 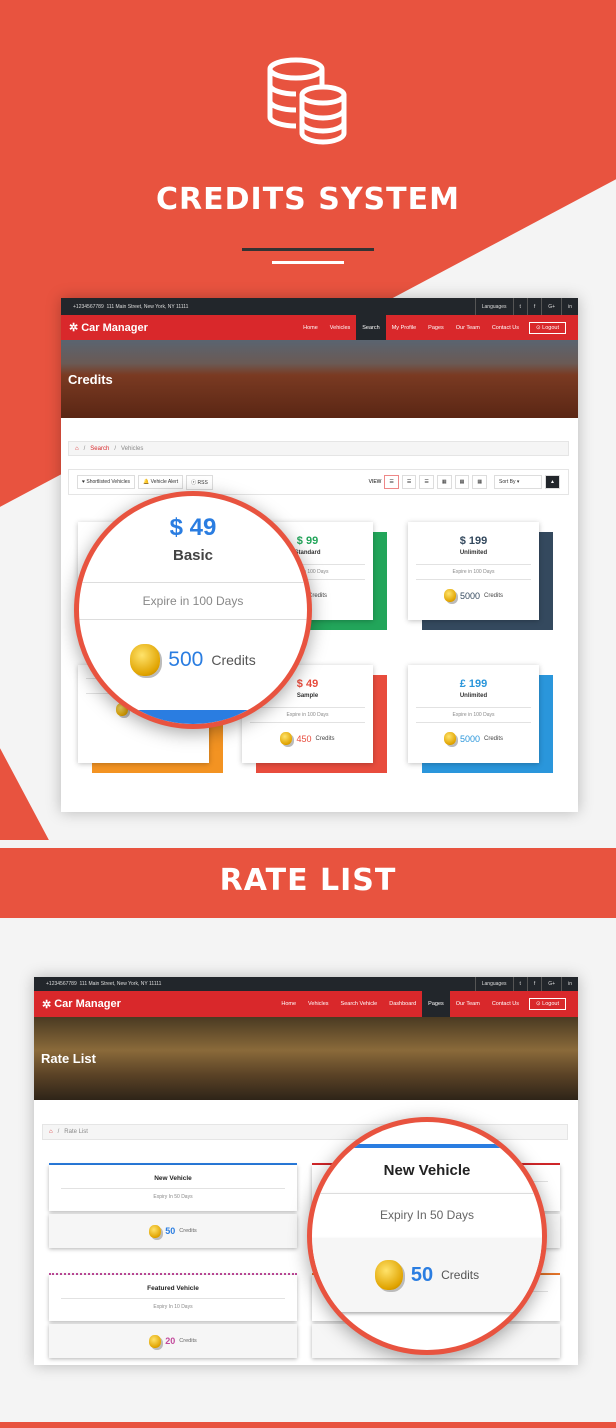 I want to click on view-grid3-icon: ▦, so click(x=480, y=482).